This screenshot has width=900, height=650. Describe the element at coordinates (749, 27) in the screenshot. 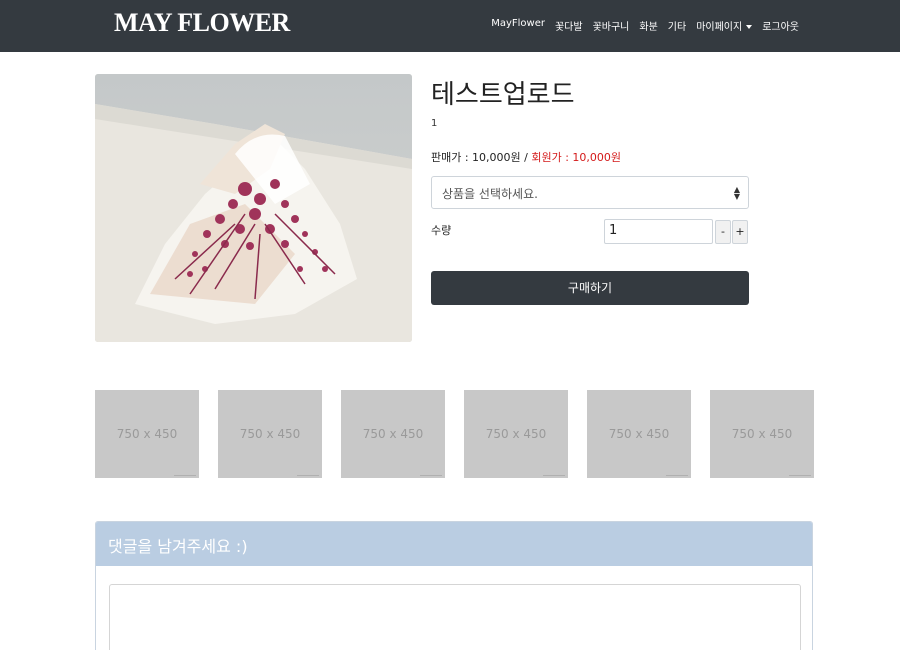

I see `caret-down-icon` at that location.